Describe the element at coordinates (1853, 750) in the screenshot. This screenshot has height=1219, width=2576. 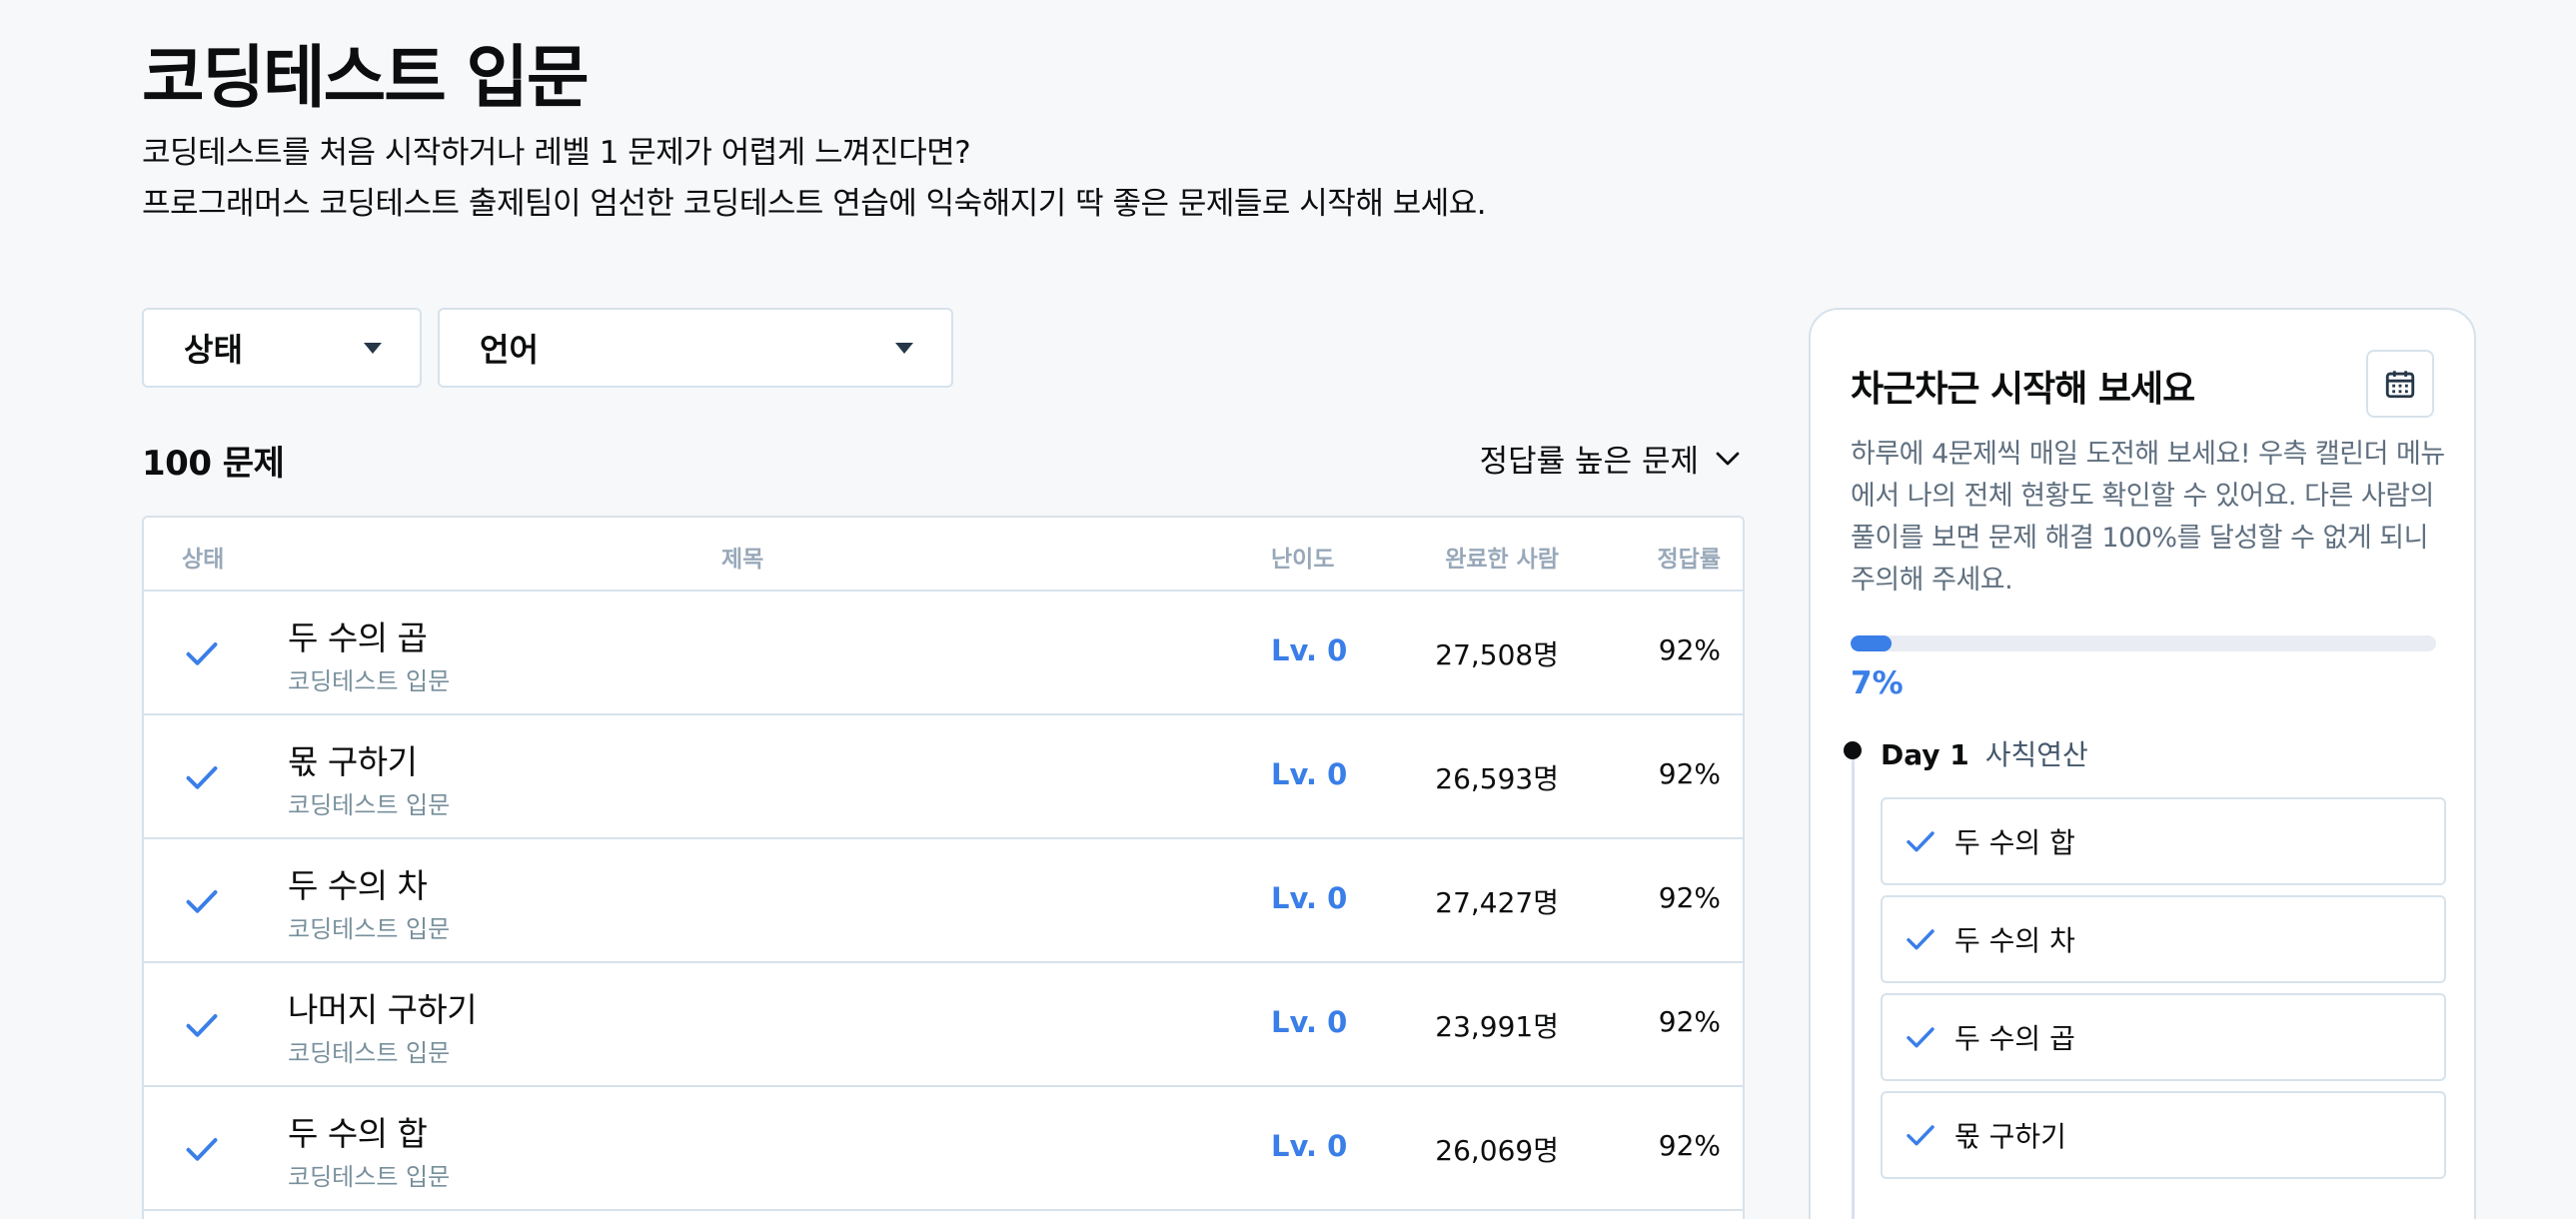
I see `timeline-dot` at that location.